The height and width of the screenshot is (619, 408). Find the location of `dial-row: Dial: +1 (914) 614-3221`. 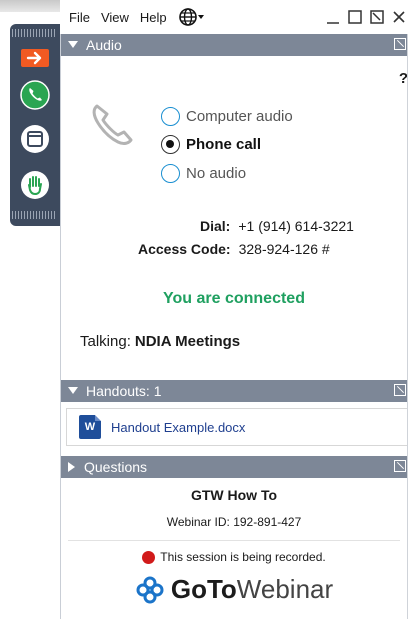

dial-row: Dial: +1 (914) 614-3221 is located at coordinates (277, 226).